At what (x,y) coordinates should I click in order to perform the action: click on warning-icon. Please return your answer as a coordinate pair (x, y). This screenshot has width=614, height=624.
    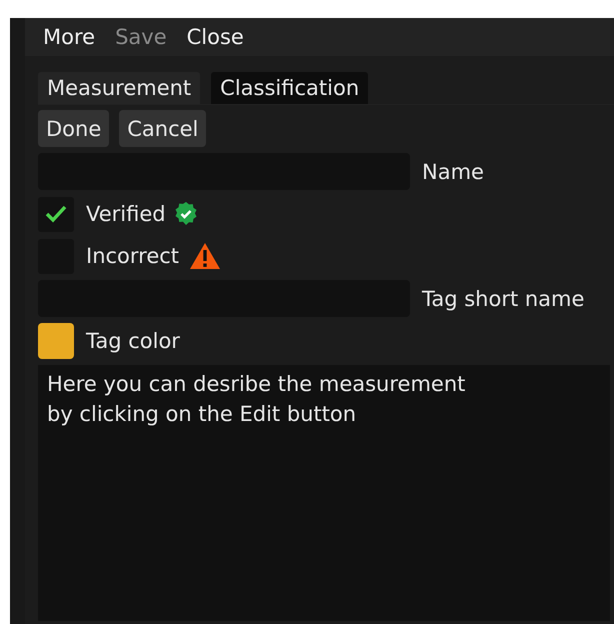
    Looking at the image, I should click on (205, 256).